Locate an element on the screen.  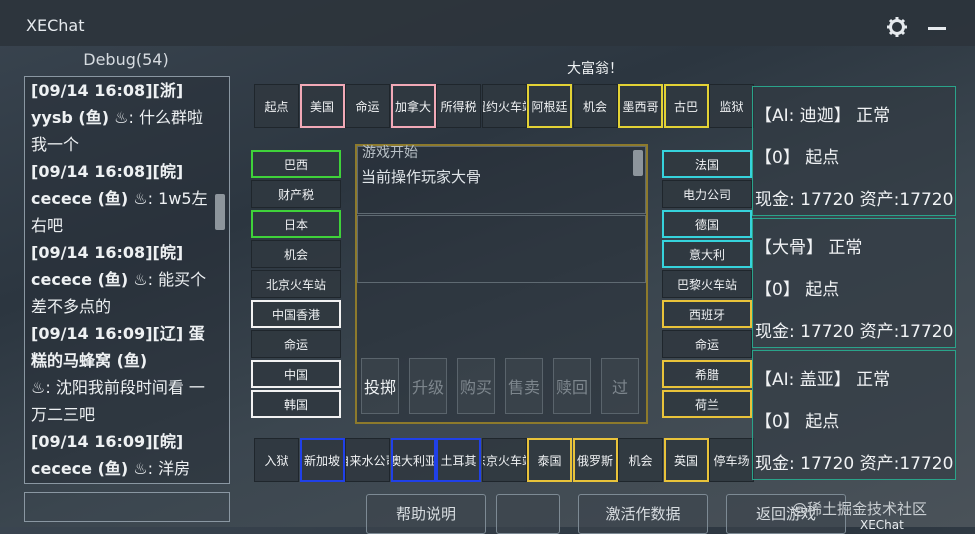
player-card: 【AI: 盖亚】 正常 【0】 起点 现金: 17720 资产:17720 is located at coordinates (854, 415).